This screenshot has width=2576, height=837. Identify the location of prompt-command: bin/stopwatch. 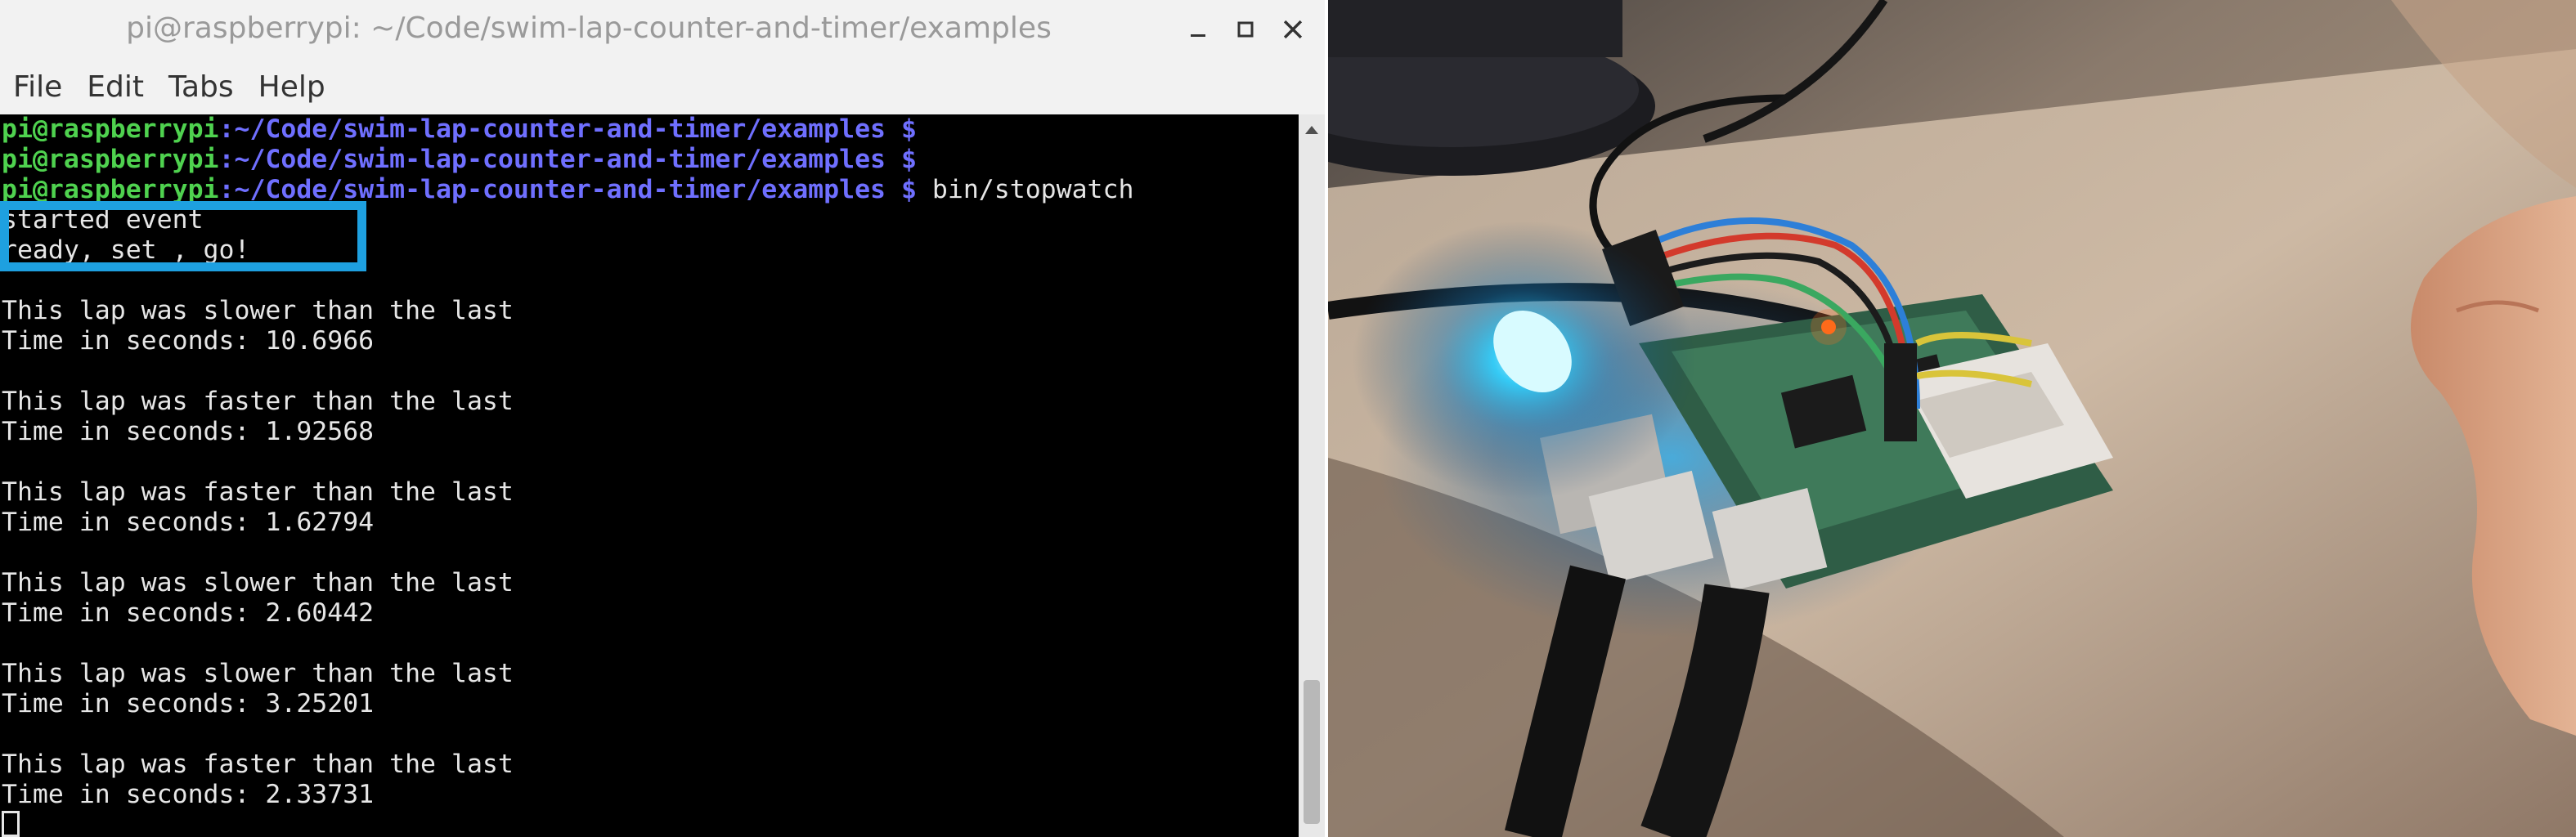
(1025, 189).